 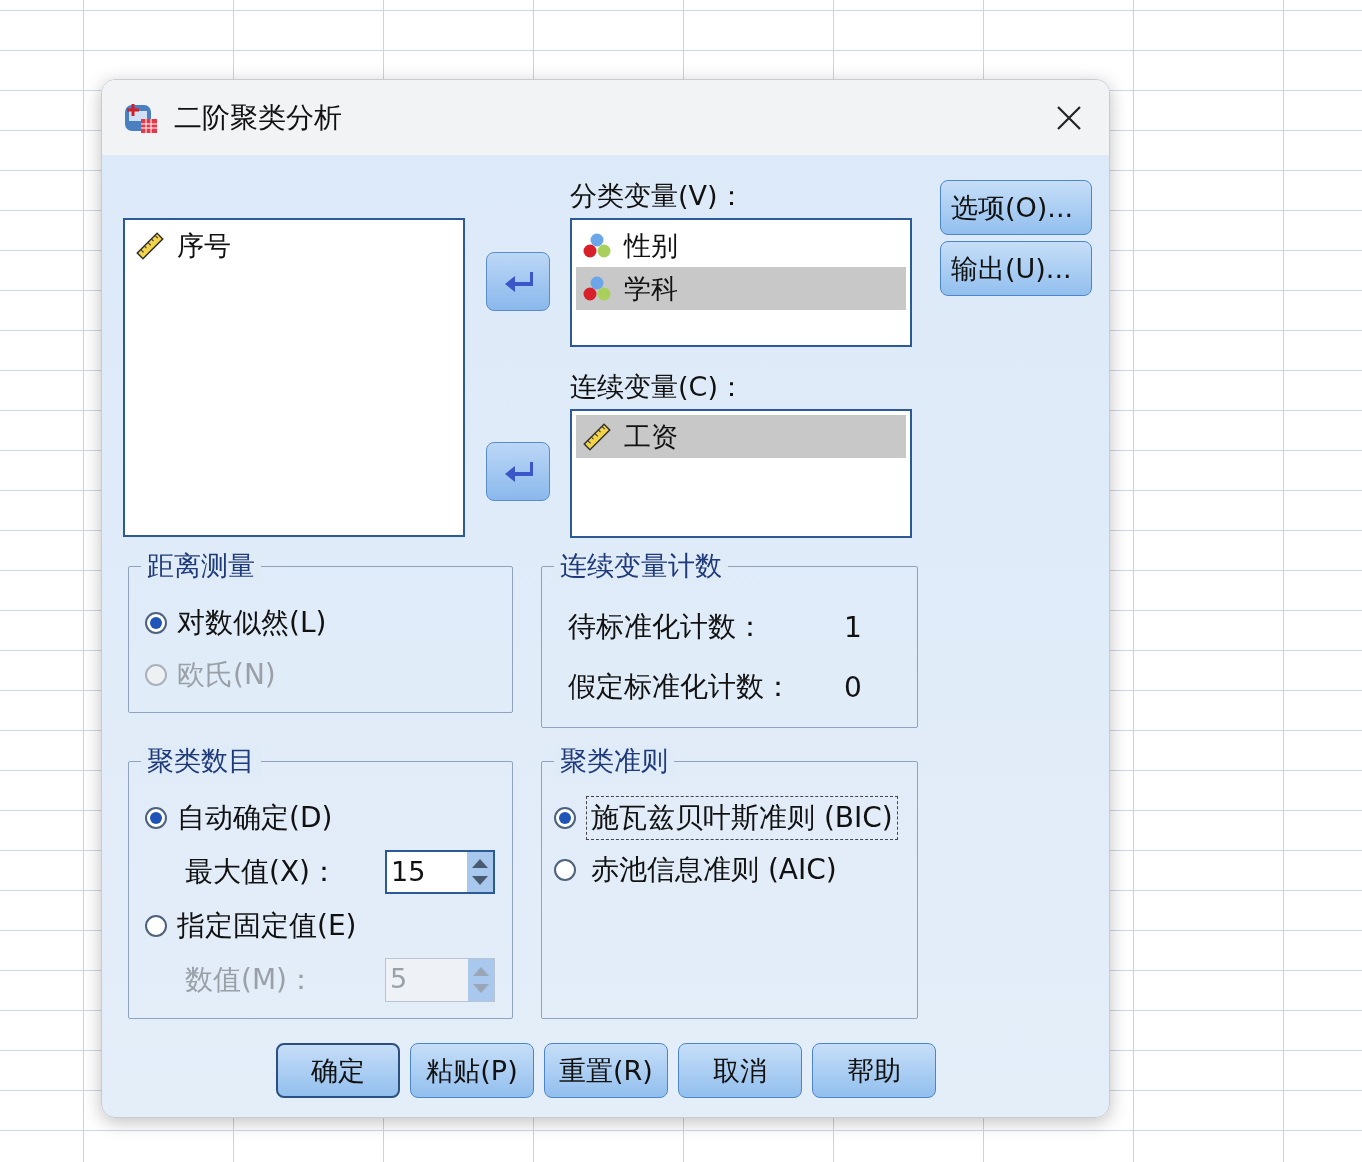 I want to click on dialog-button: 粘贴(P), so click(x=472, y=1070).